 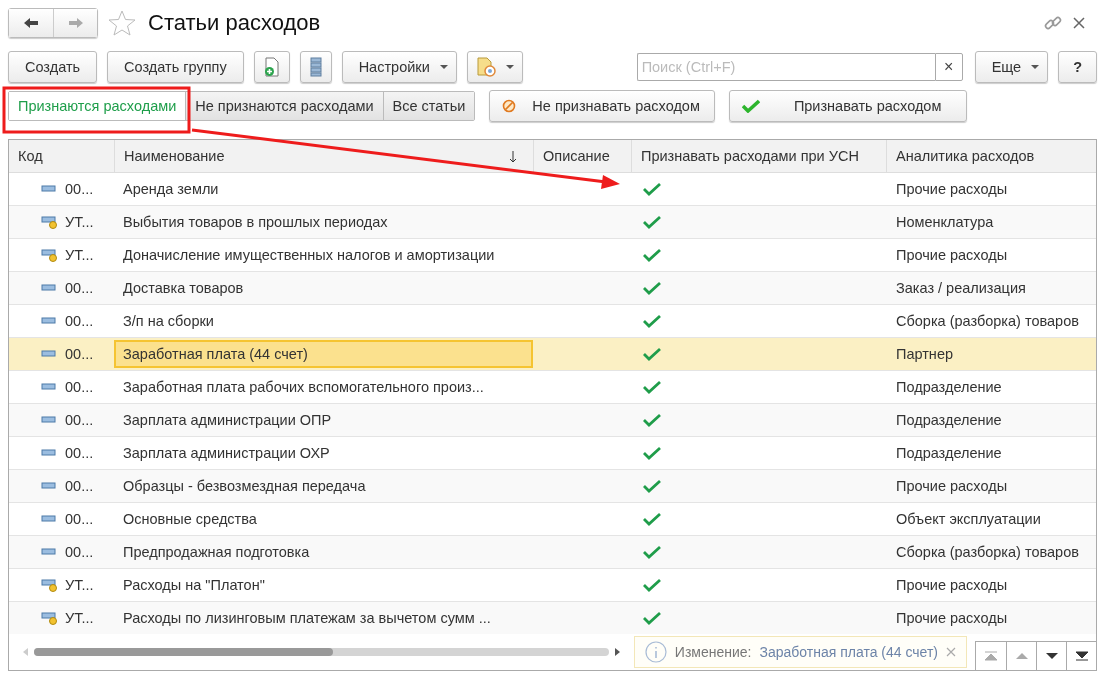 I want to click on name-cell-text: Доначисление имущественных налогов и амортизации, so click(x=309, y=255).